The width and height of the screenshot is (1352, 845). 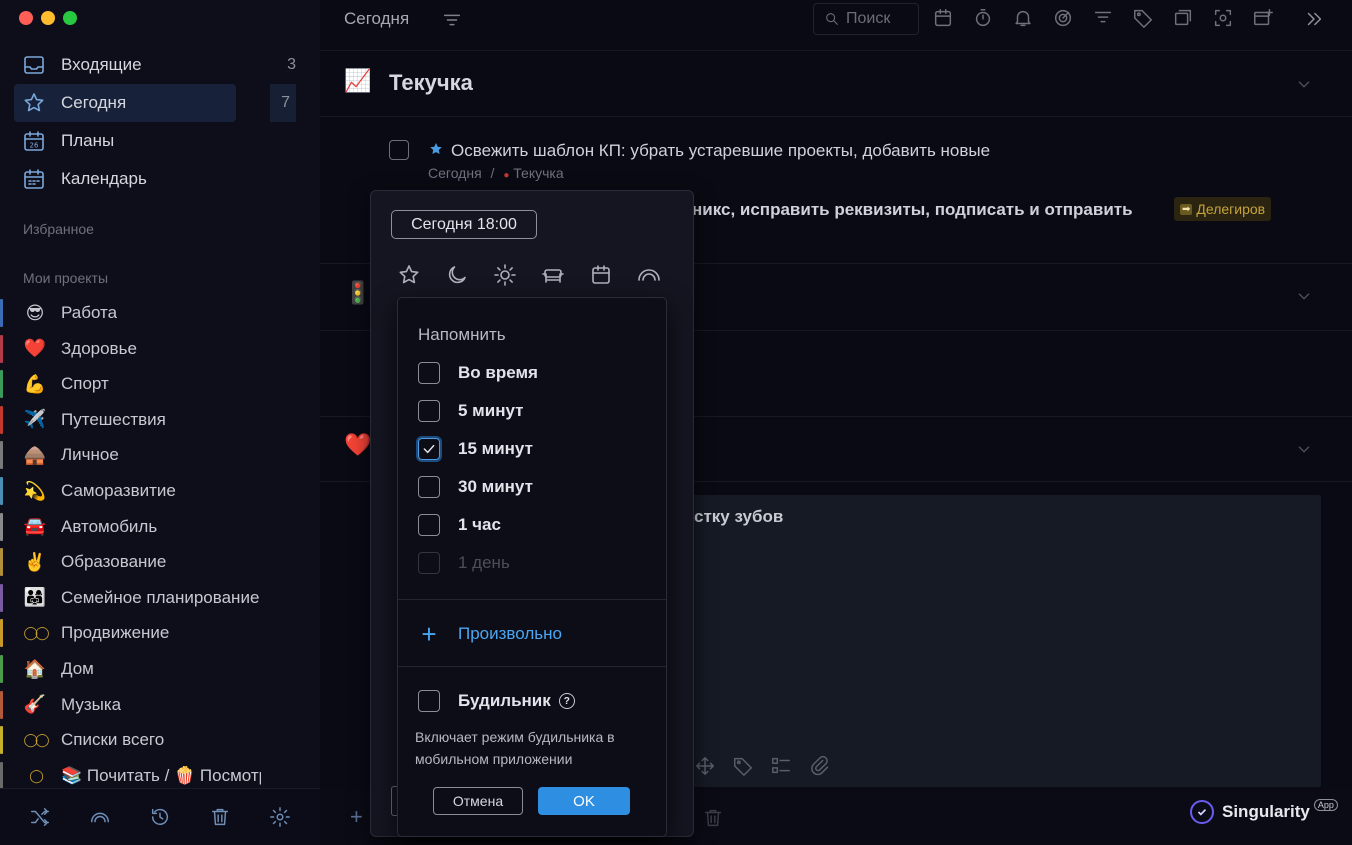 What do you see at coordinates (566, 701) in the screenshot?
I see `help-icon: ?` at bounding box center [566, 701].